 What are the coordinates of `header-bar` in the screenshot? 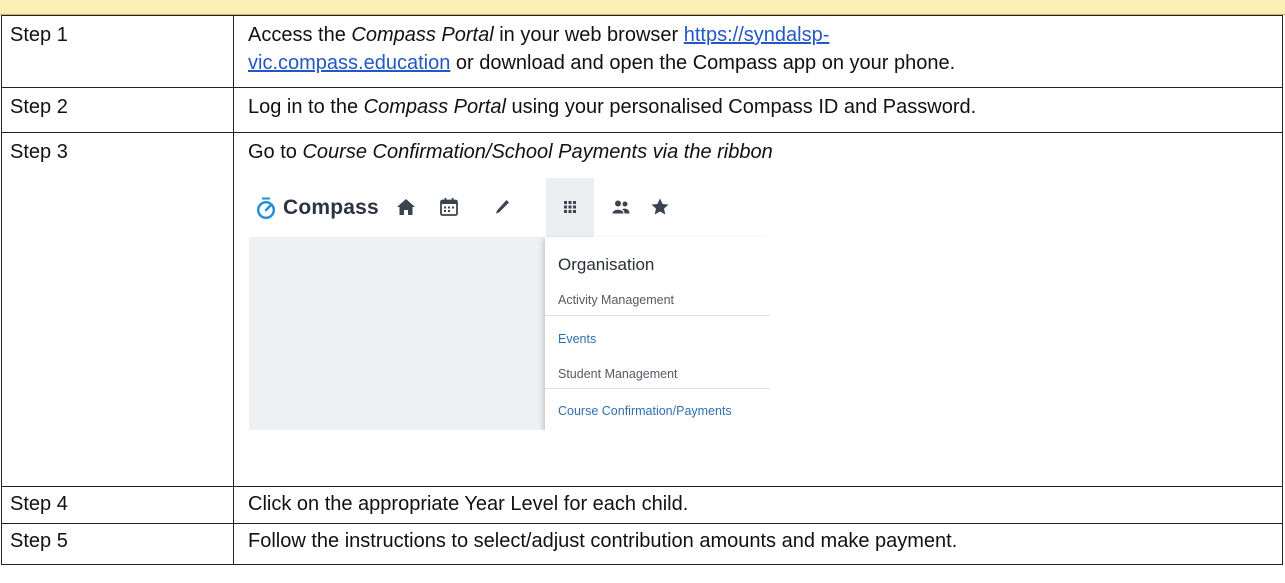 It's located at (642, 7).